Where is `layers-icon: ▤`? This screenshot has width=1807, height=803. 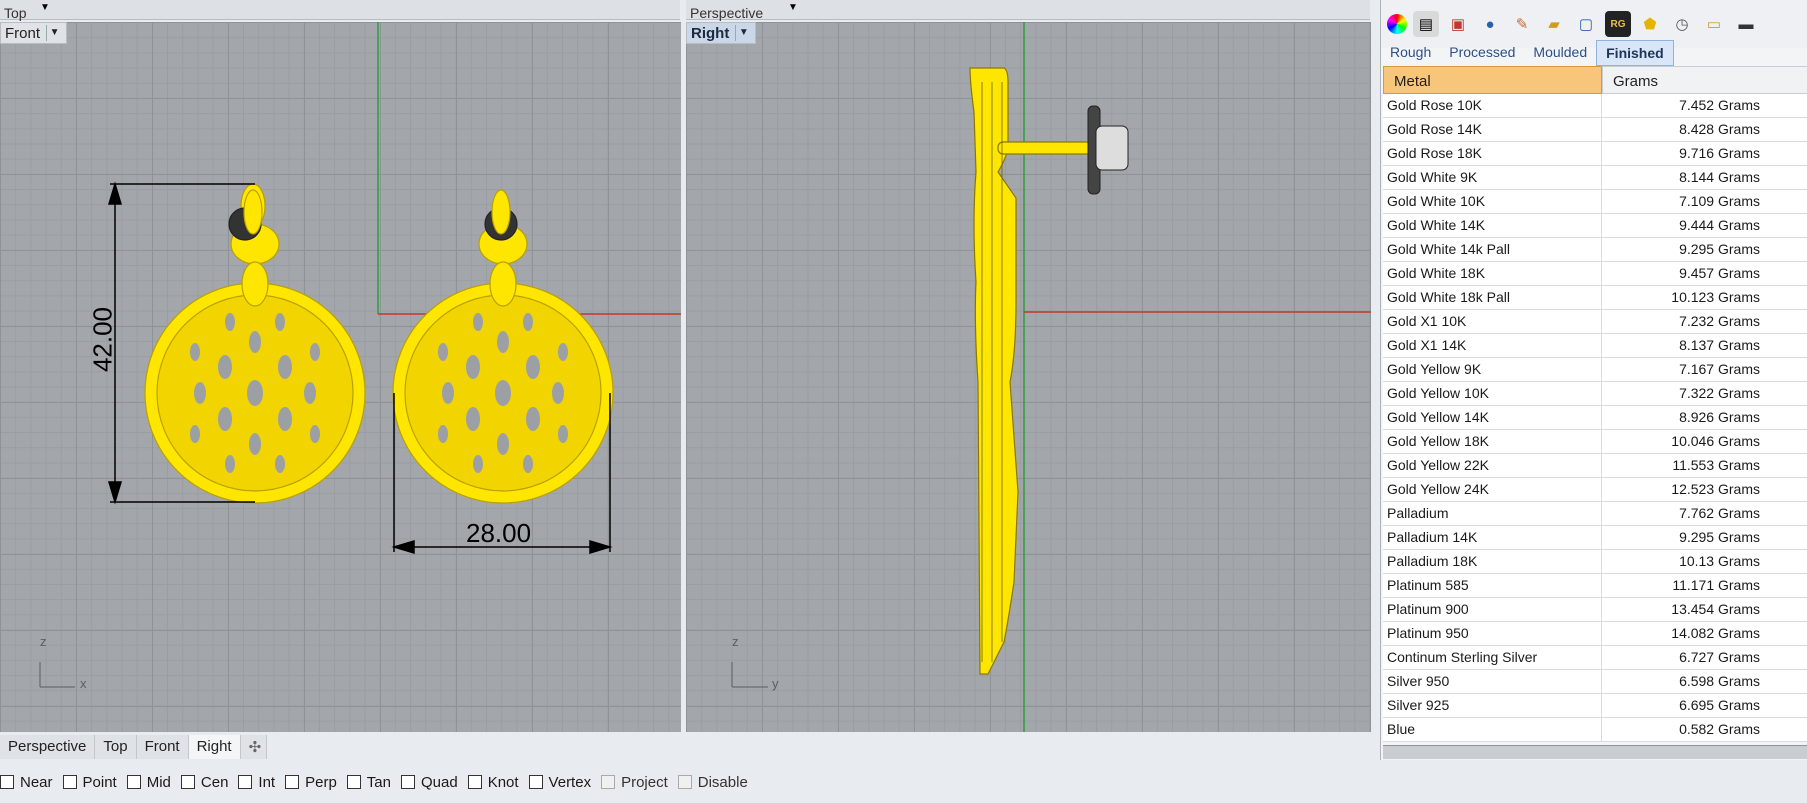 layers-icon: ▤ is located at coordinates (1426, 24).